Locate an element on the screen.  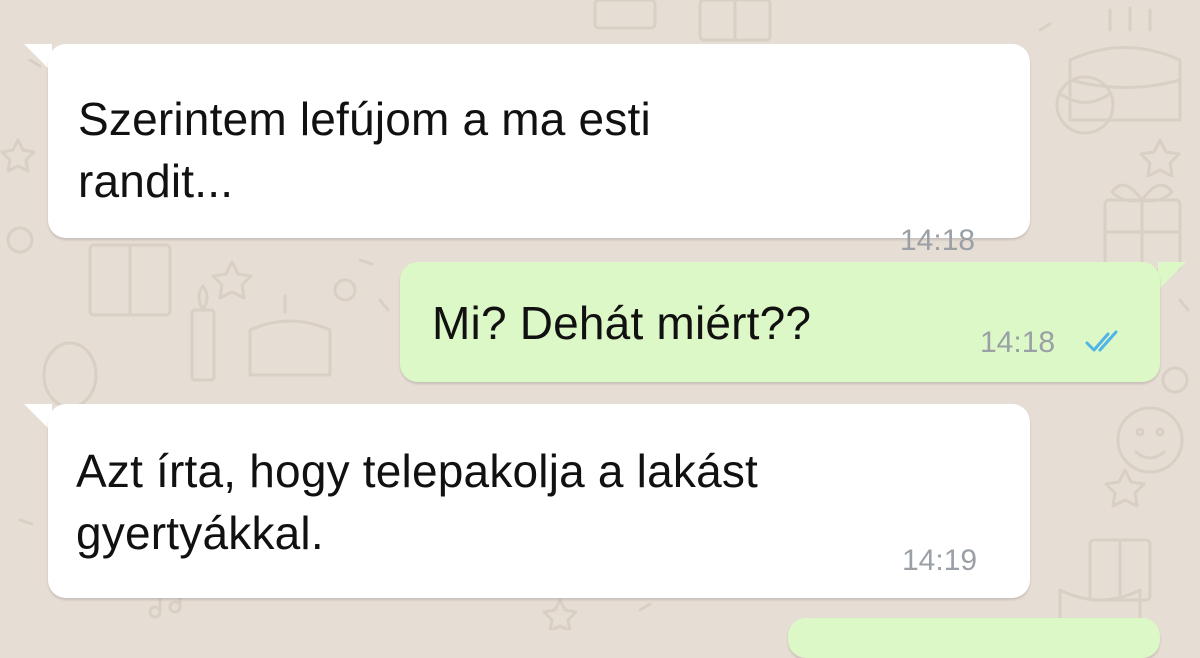
cake-doodle-icon is located at coordinates (290, 335).